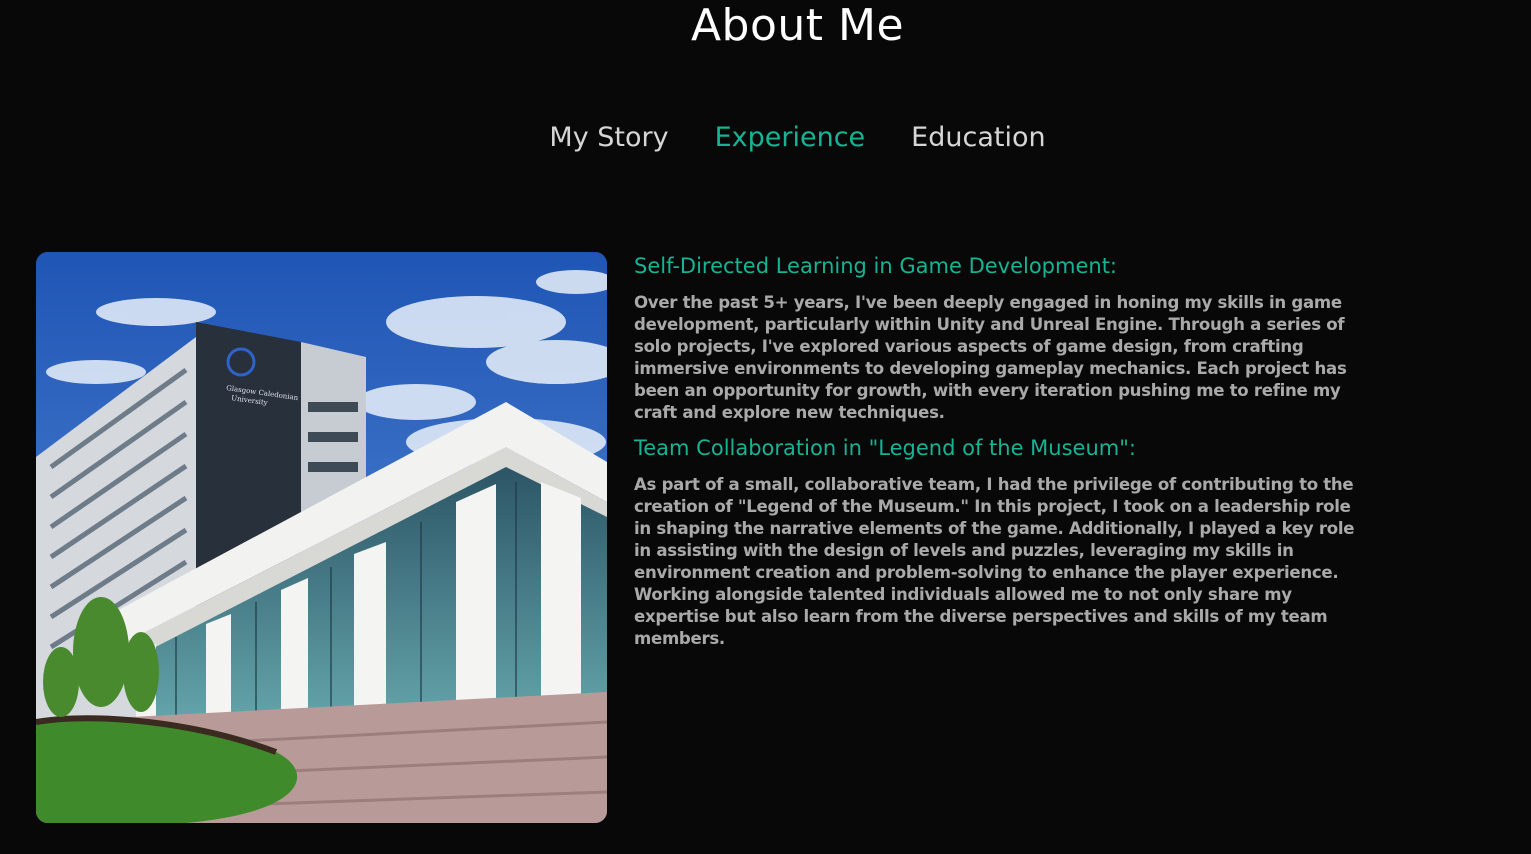 The width and height of the screenshot is (1531, 854). Describe the element at coordinates (790, 138) in the screenshot. I see `tab-experience: Experience` at that location.